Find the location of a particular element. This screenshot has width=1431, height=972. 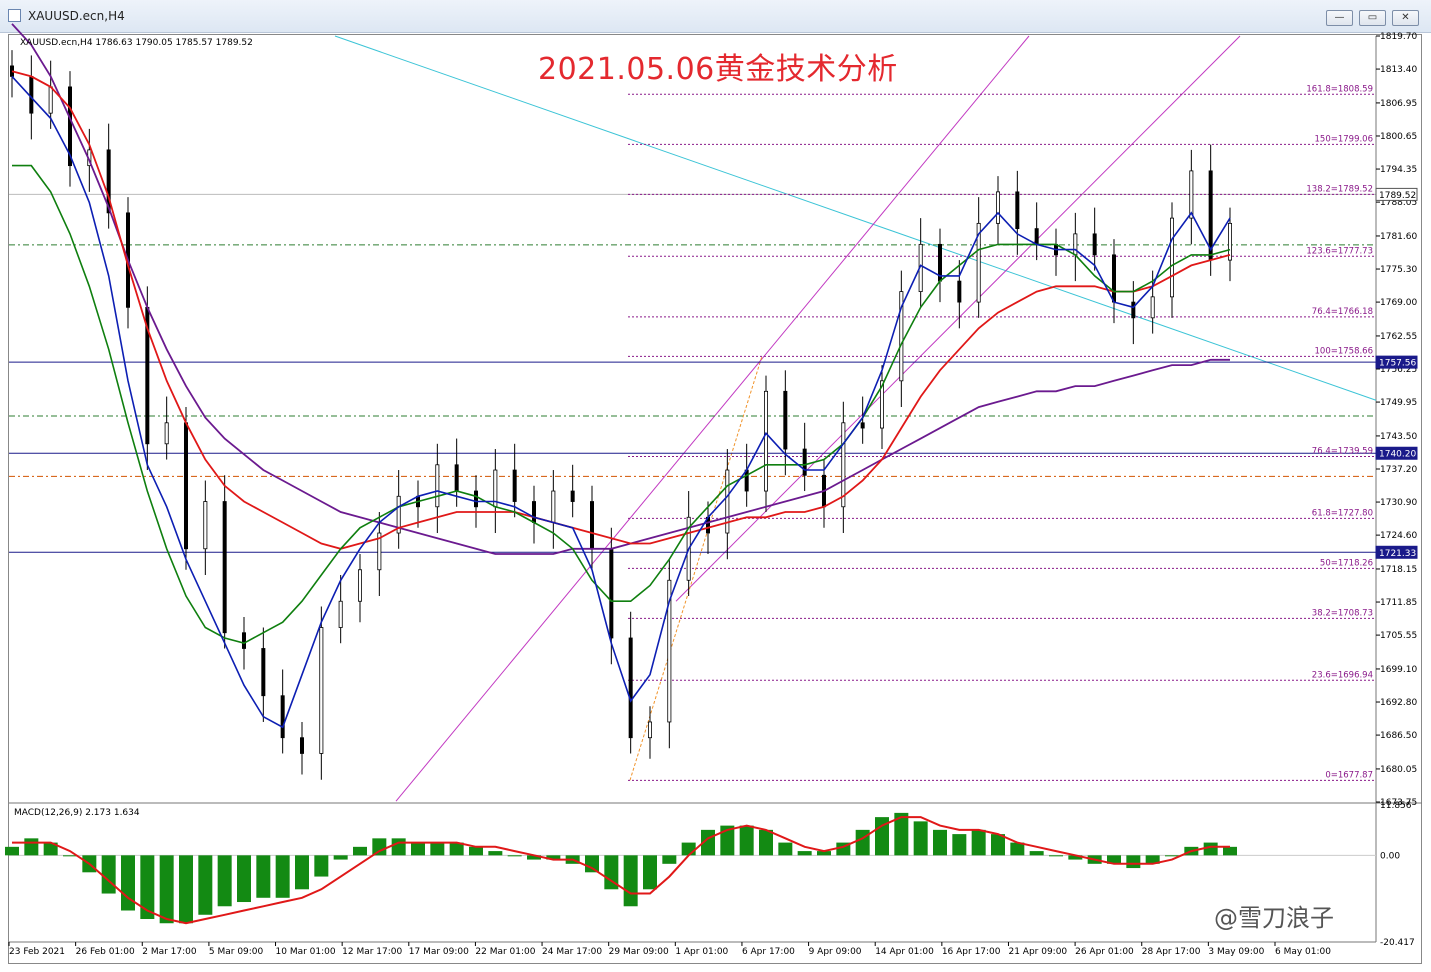

price-tick-label: 1794.35 is located at coordinates (1398, 170).